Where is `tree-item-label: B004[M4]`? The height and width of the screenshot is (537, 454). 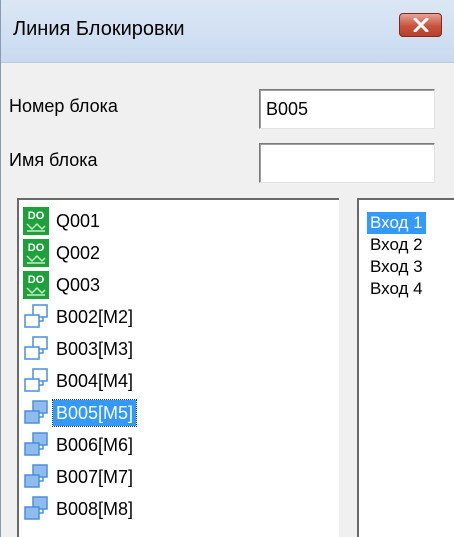
tree-item-label: B004[M4] is located at coordinates (95, 381).